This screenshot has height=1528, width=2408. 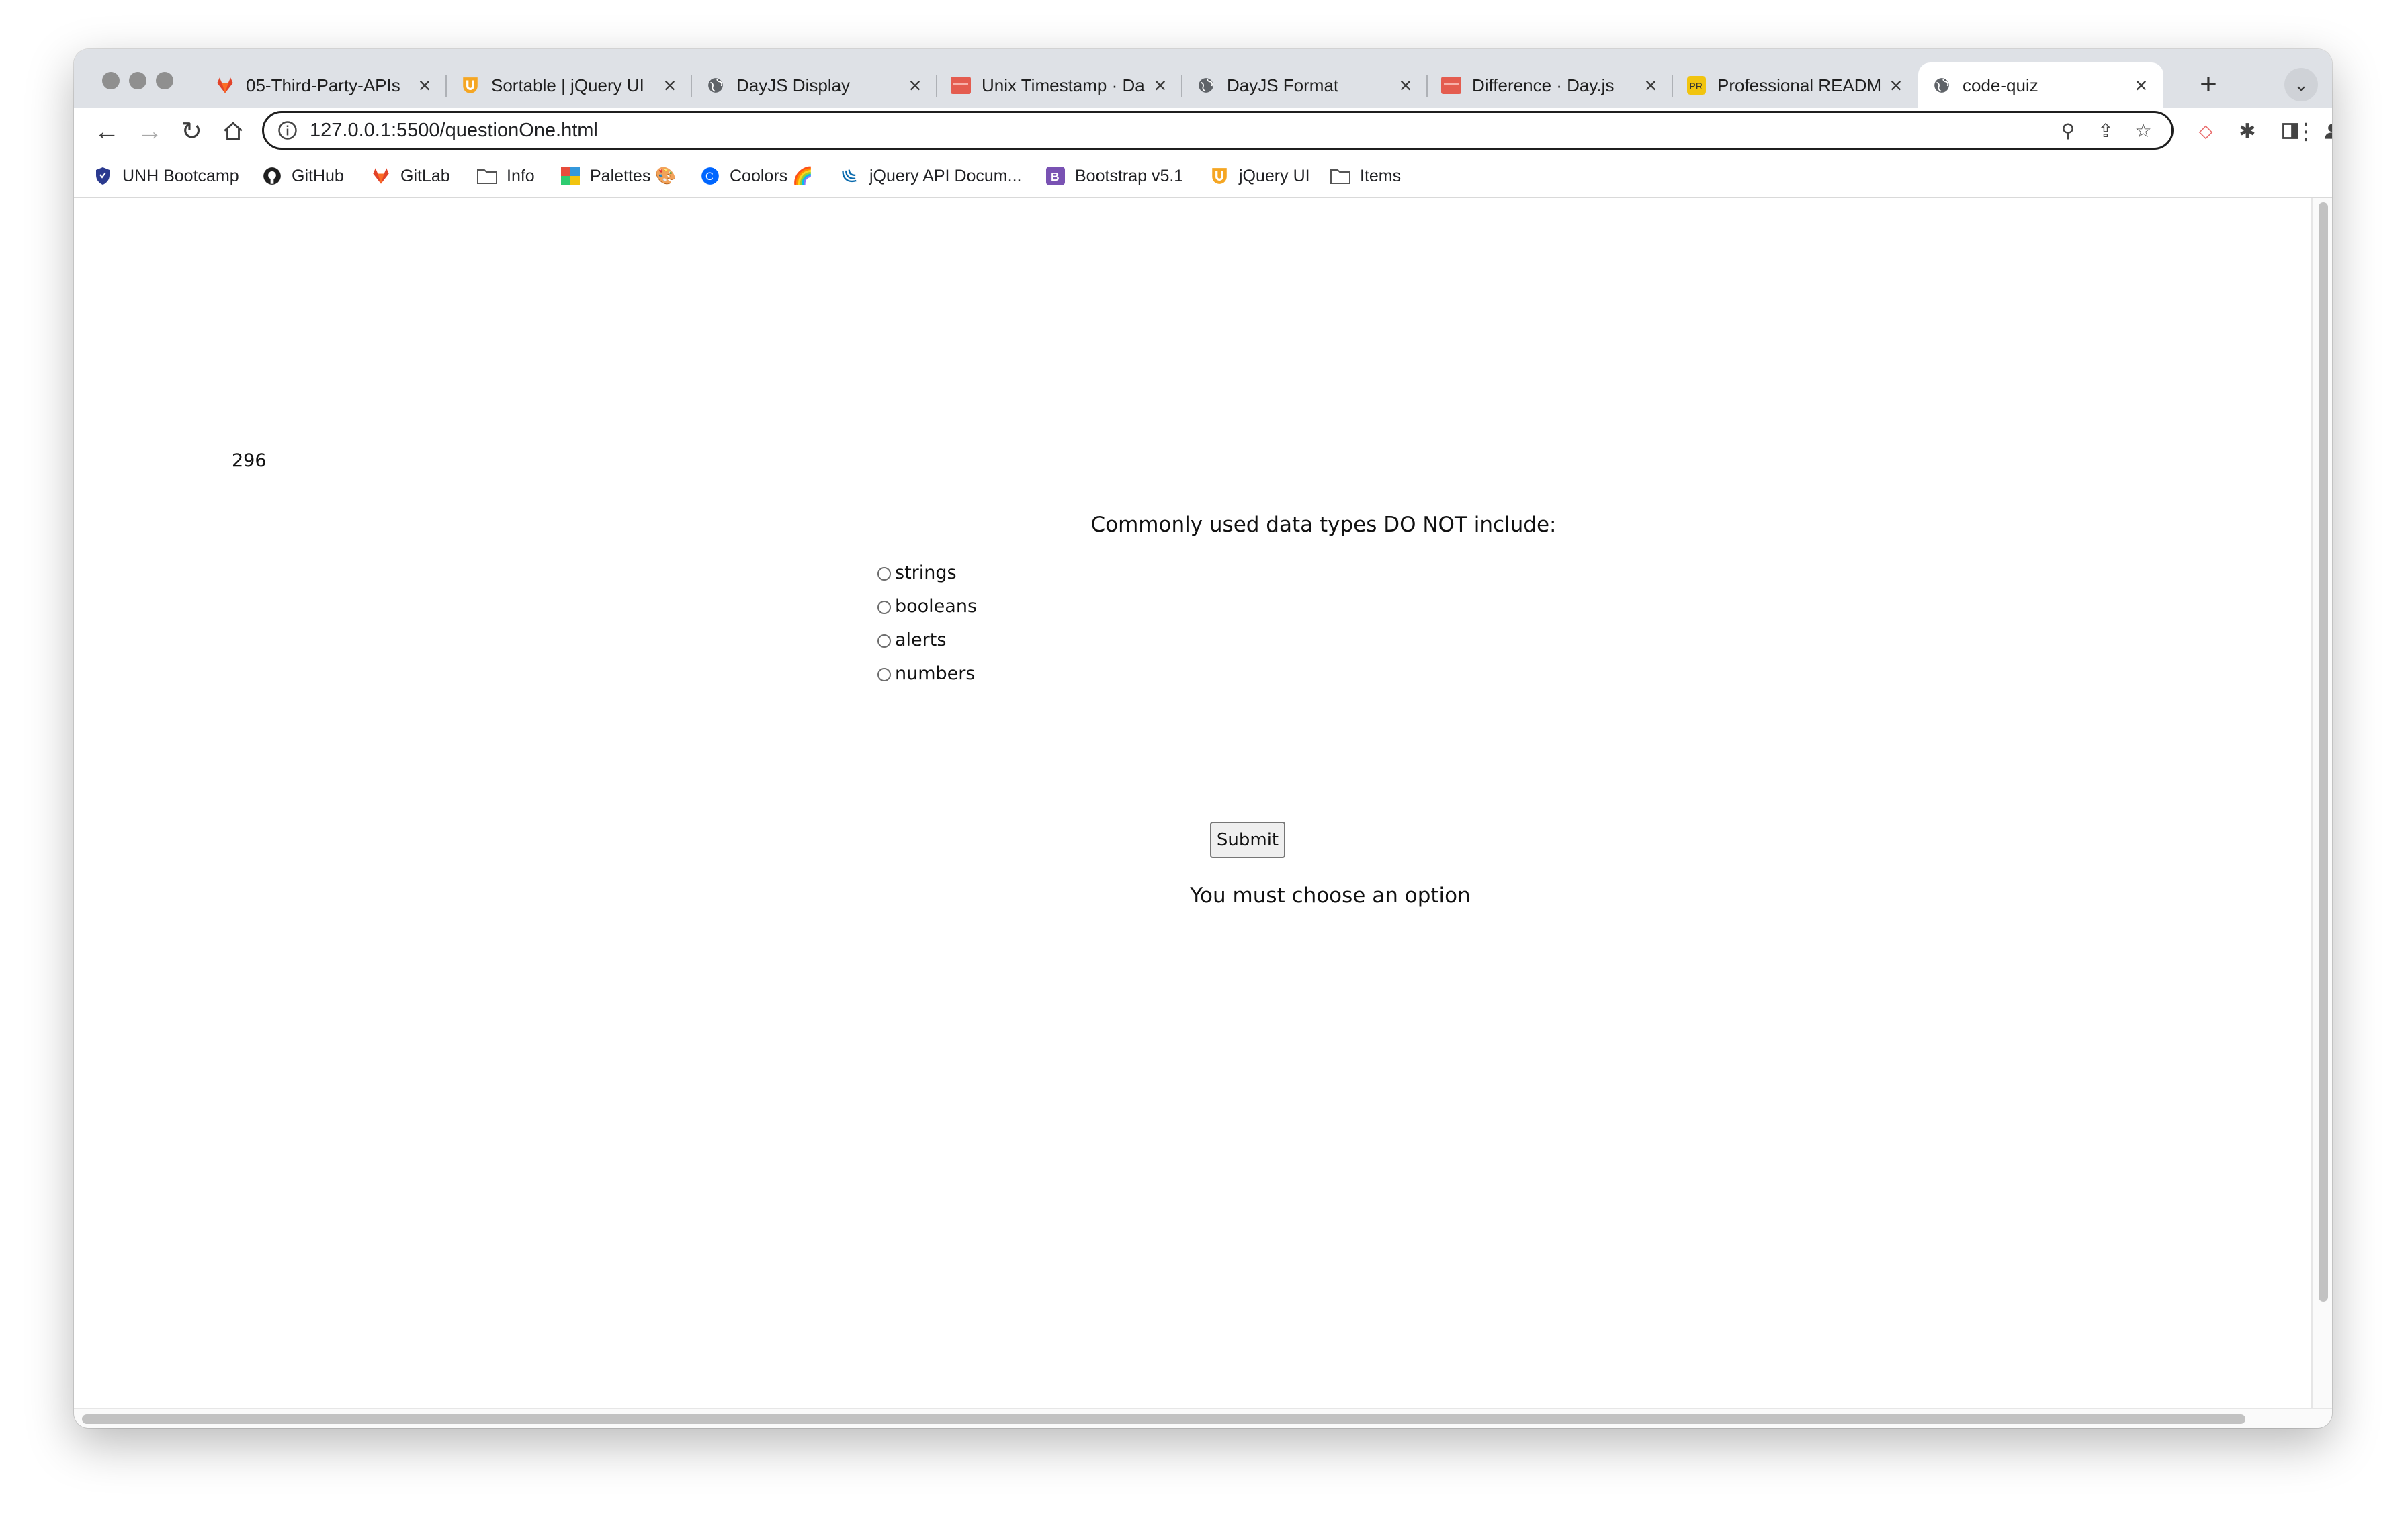 I want to click on close-window-button, so click(x=111, y=81).